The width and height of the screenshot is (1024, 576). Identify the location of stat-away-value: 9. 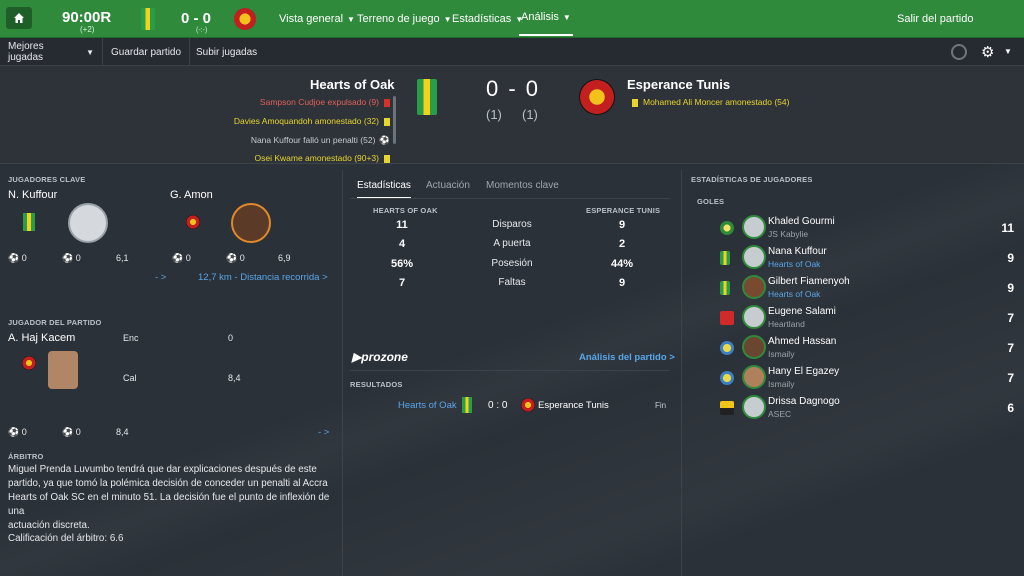
(622, 225).